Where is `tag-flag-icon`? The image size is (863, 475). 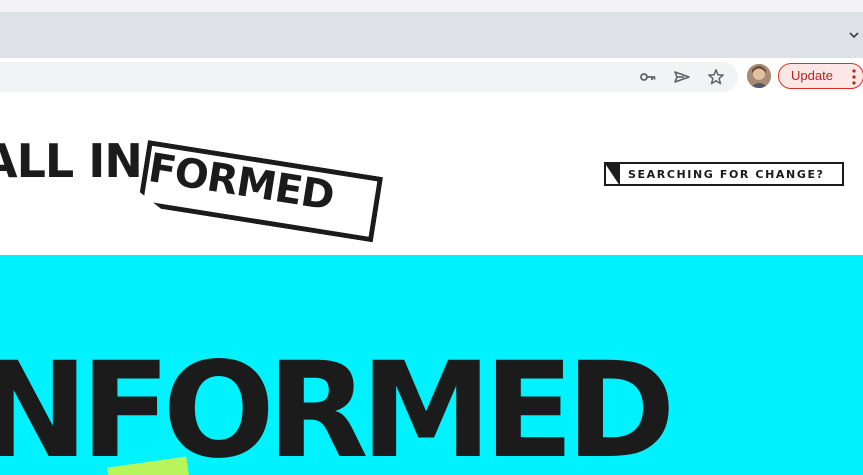 tag-flag-icon is located at coordinates (612, 174).